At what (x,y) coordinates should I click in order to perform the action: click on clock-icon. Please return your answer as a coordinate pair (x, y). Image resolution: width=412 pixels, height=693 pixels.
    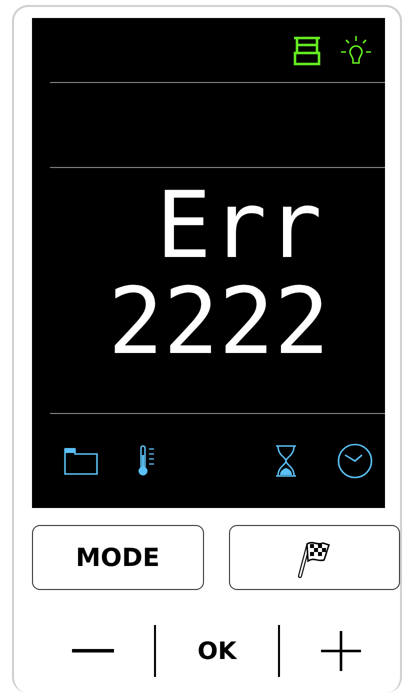
    Looking at the image, I should click on (355, 461).